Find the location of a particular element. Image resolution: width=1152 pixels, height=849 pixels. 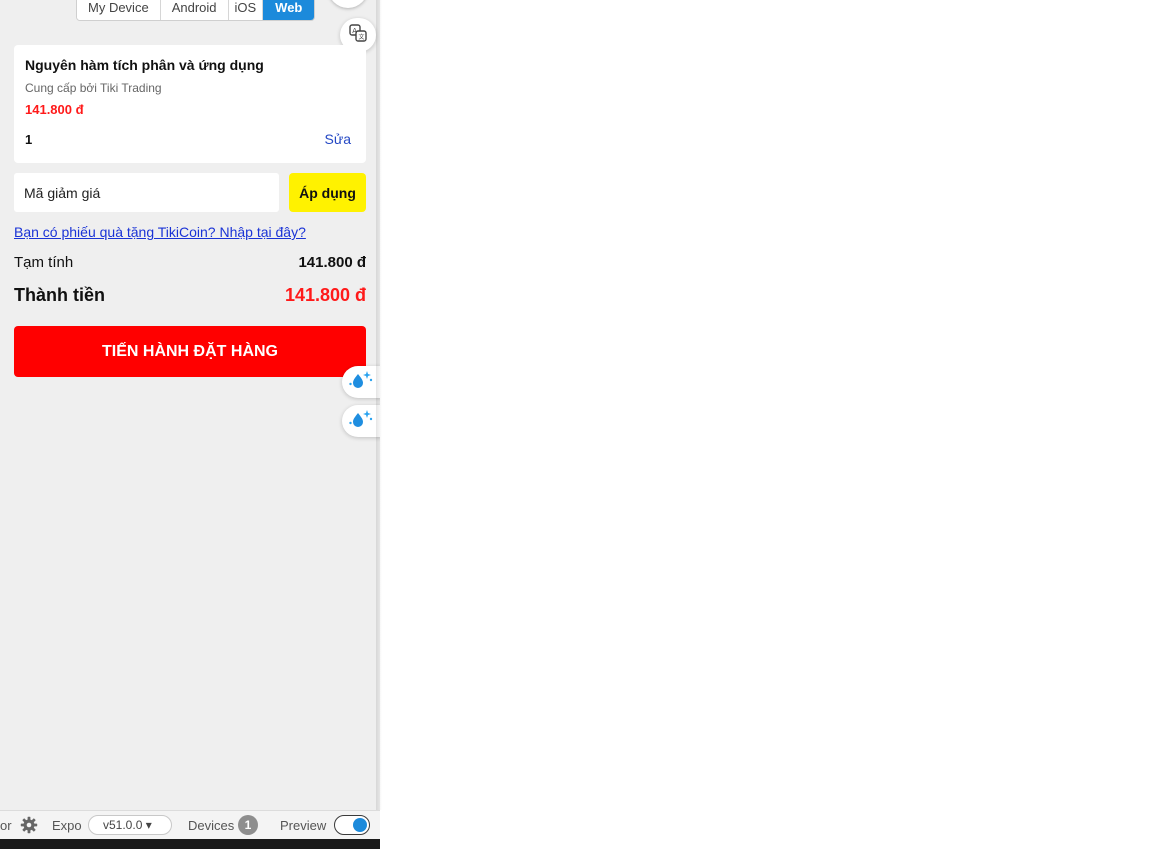

tab-android: Android is located at coordinates (194, 10).